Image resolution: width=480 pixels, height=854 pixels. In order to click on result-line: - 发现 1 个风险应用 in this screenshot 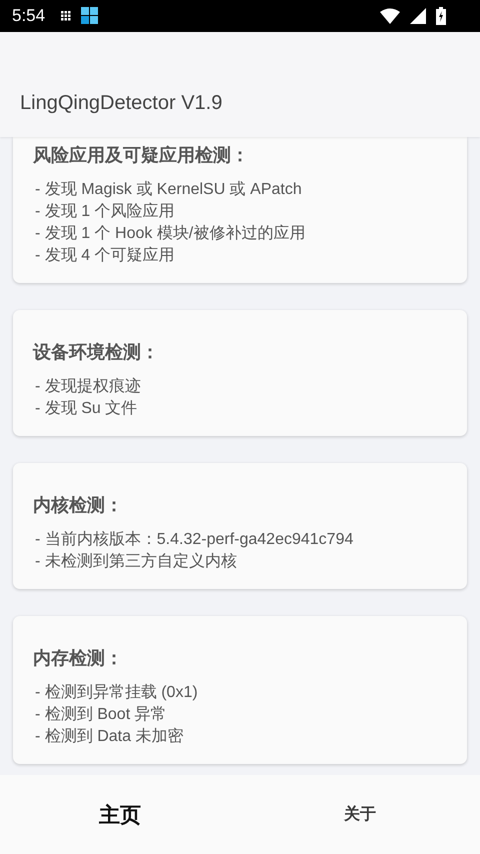, I will do `click(105, 212)`.